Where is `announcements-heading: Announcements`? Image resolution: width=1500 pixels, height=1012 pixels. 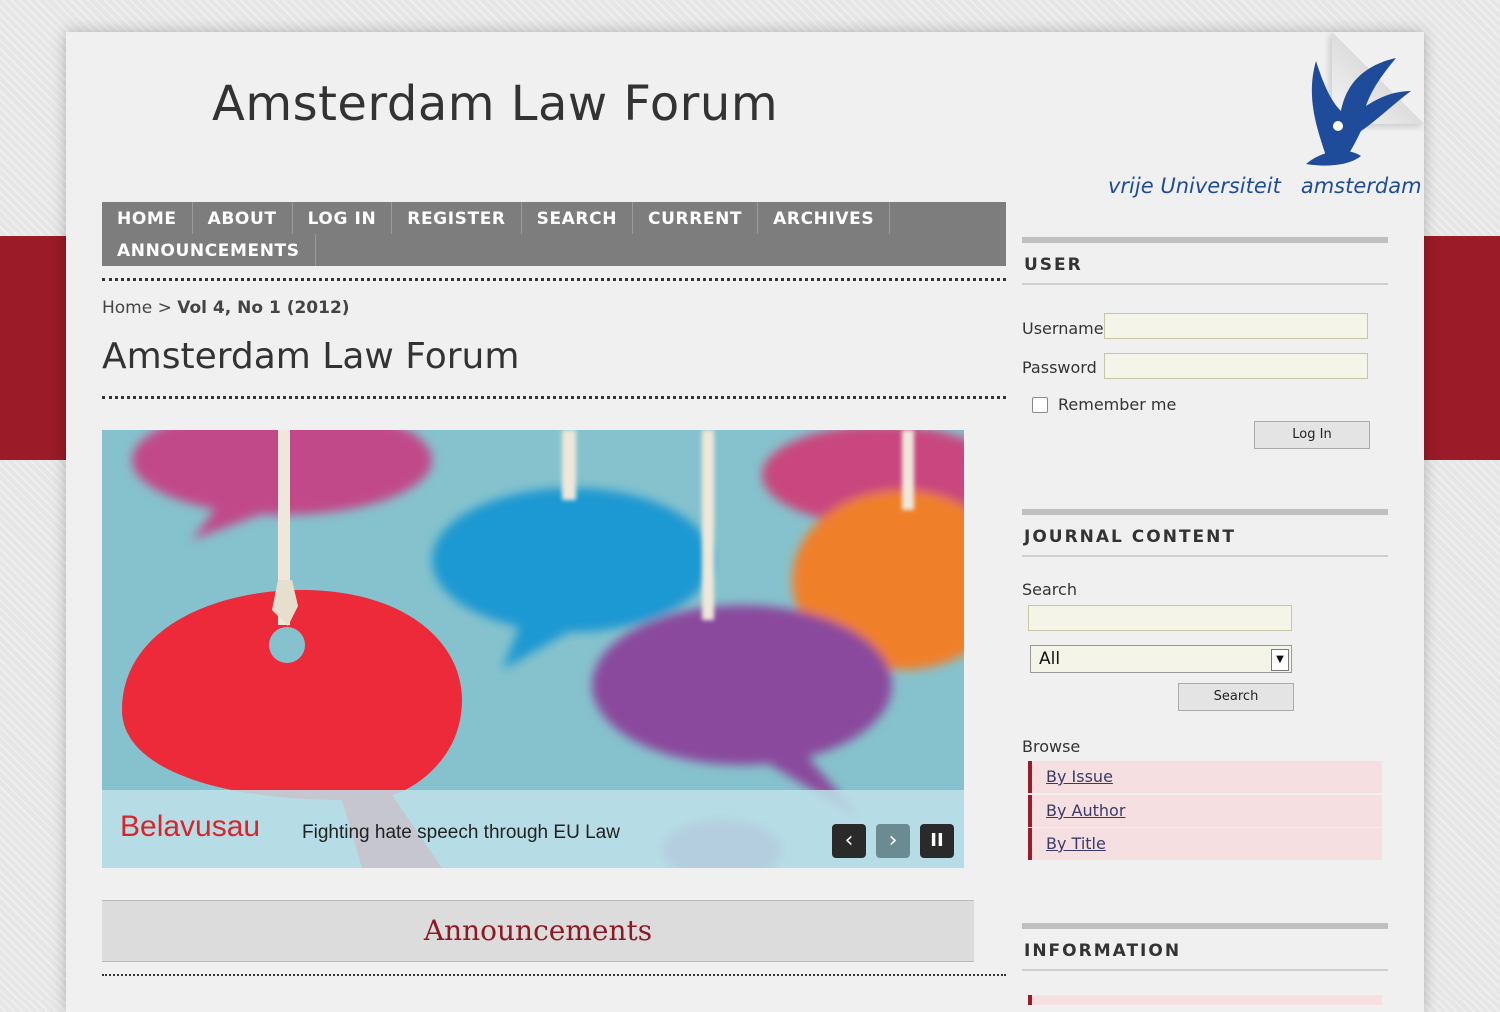
announcements-heading: Announcements is located at coordinates (538, 930).